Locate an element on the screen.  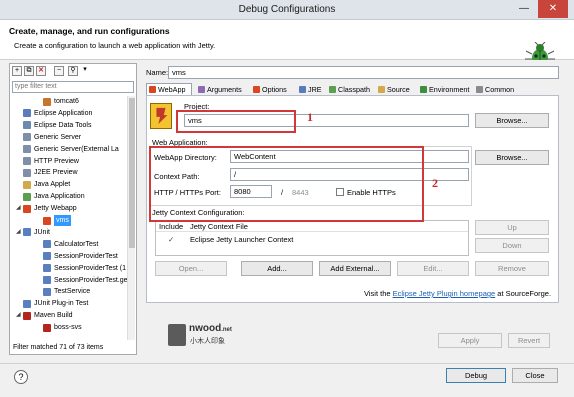
tree-item: J2EE Preview is located at coordinates (47, 172).